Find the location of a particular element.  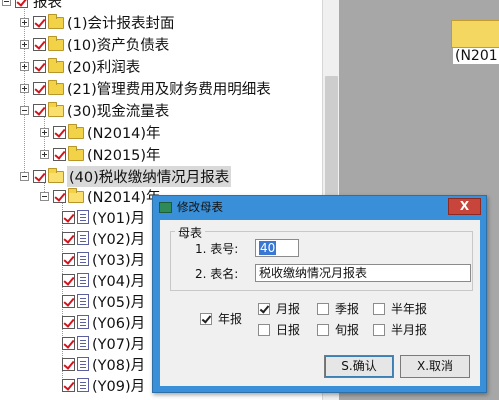

tree-item-cash-flow-2014: (N2014)年 is located at coordinates (100, 132).